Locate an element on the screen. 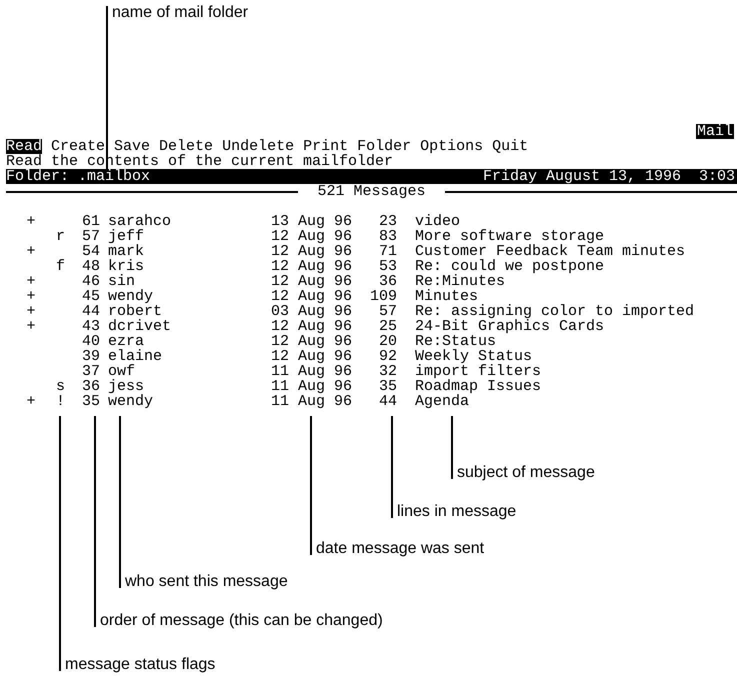 This screenshot has width=737, height=680. callout-label: lines in message is located at coordinates (456, 512).